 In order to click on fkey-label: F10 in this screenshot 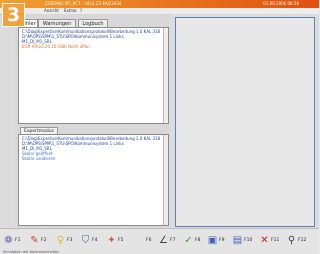, I will do `click(248, 240)`.